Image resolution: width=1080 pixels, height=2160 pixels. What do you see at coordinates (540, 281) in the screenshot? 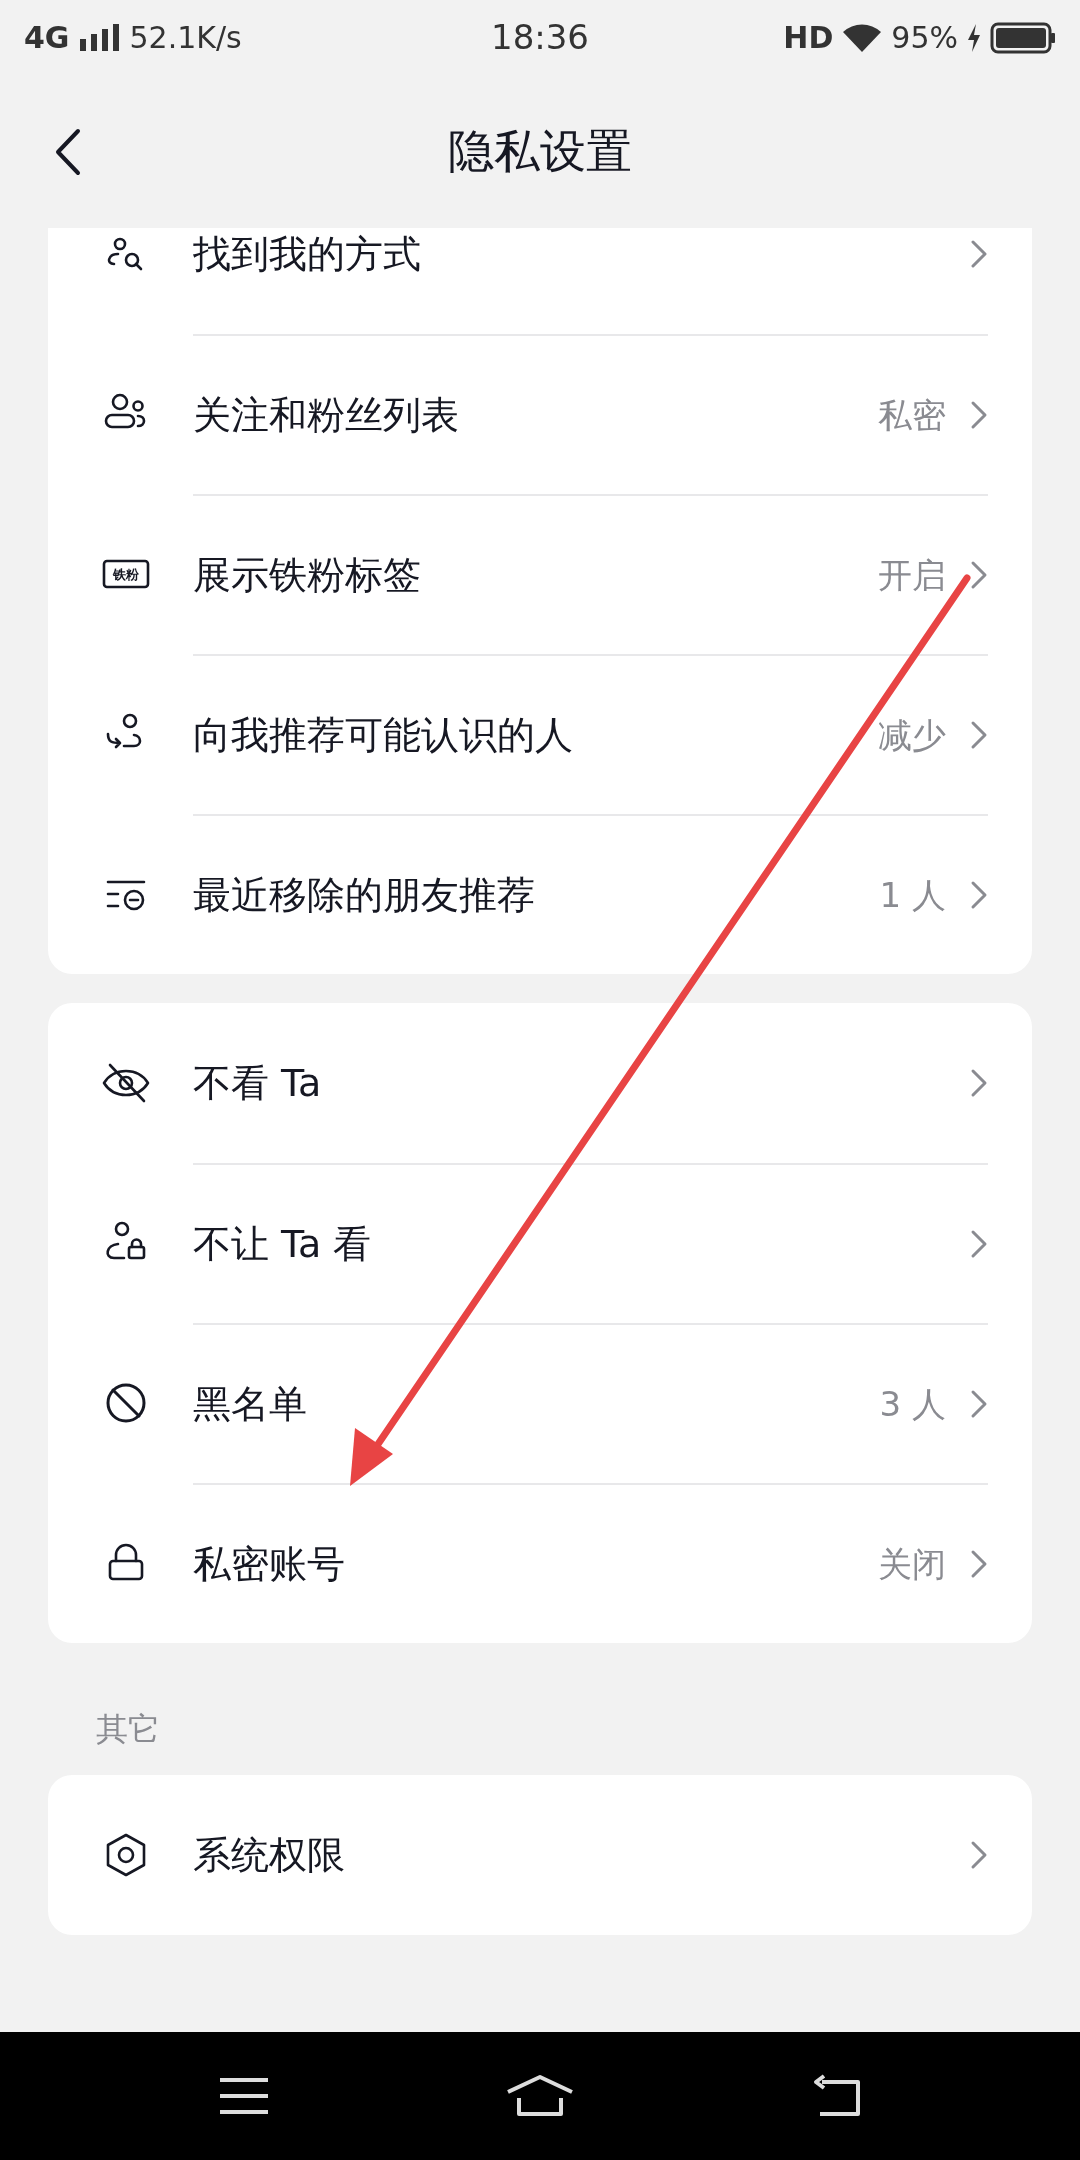
I see `settings-row: 找到我的方式` at bounding box center [540, 281].